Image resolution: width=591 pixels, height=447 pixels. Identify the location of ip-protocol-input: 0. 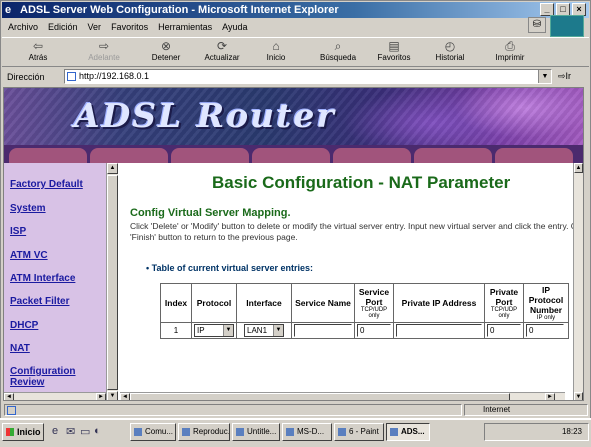
(545, 330).